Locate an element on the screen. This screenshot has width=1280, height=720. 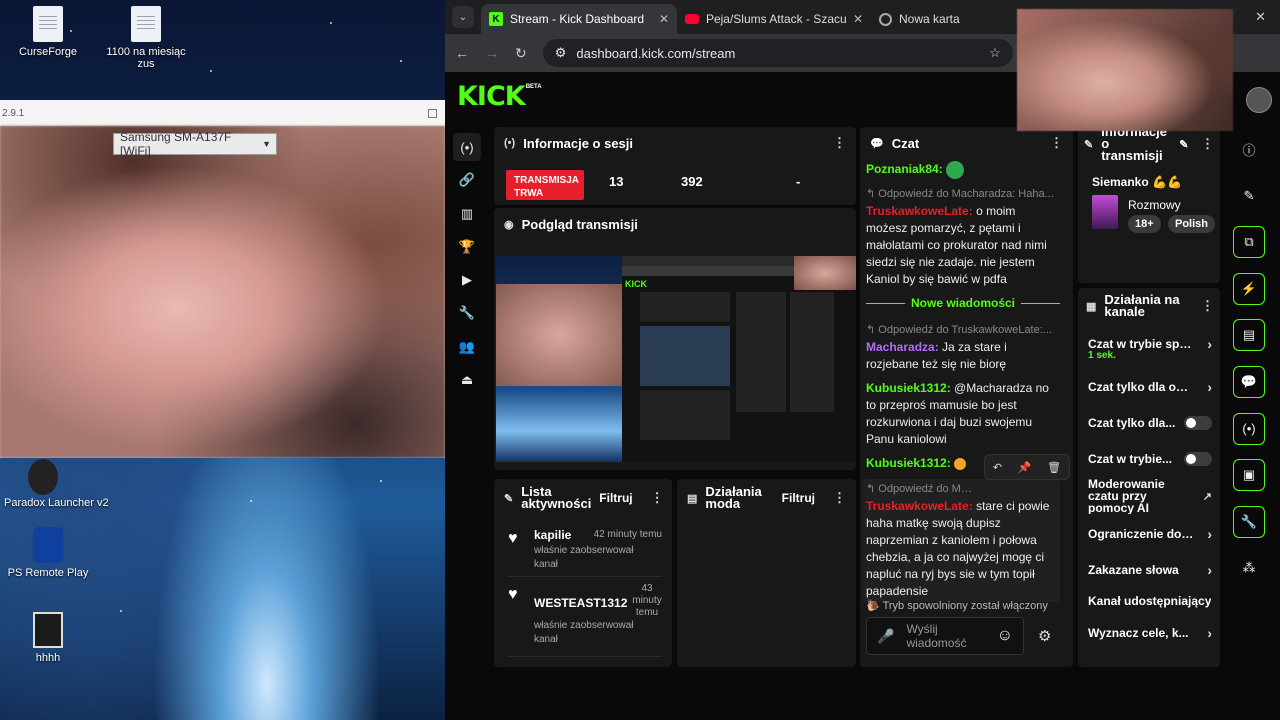
mirror-titlebar: 2.9.1 is located at coordinates (222, 113).